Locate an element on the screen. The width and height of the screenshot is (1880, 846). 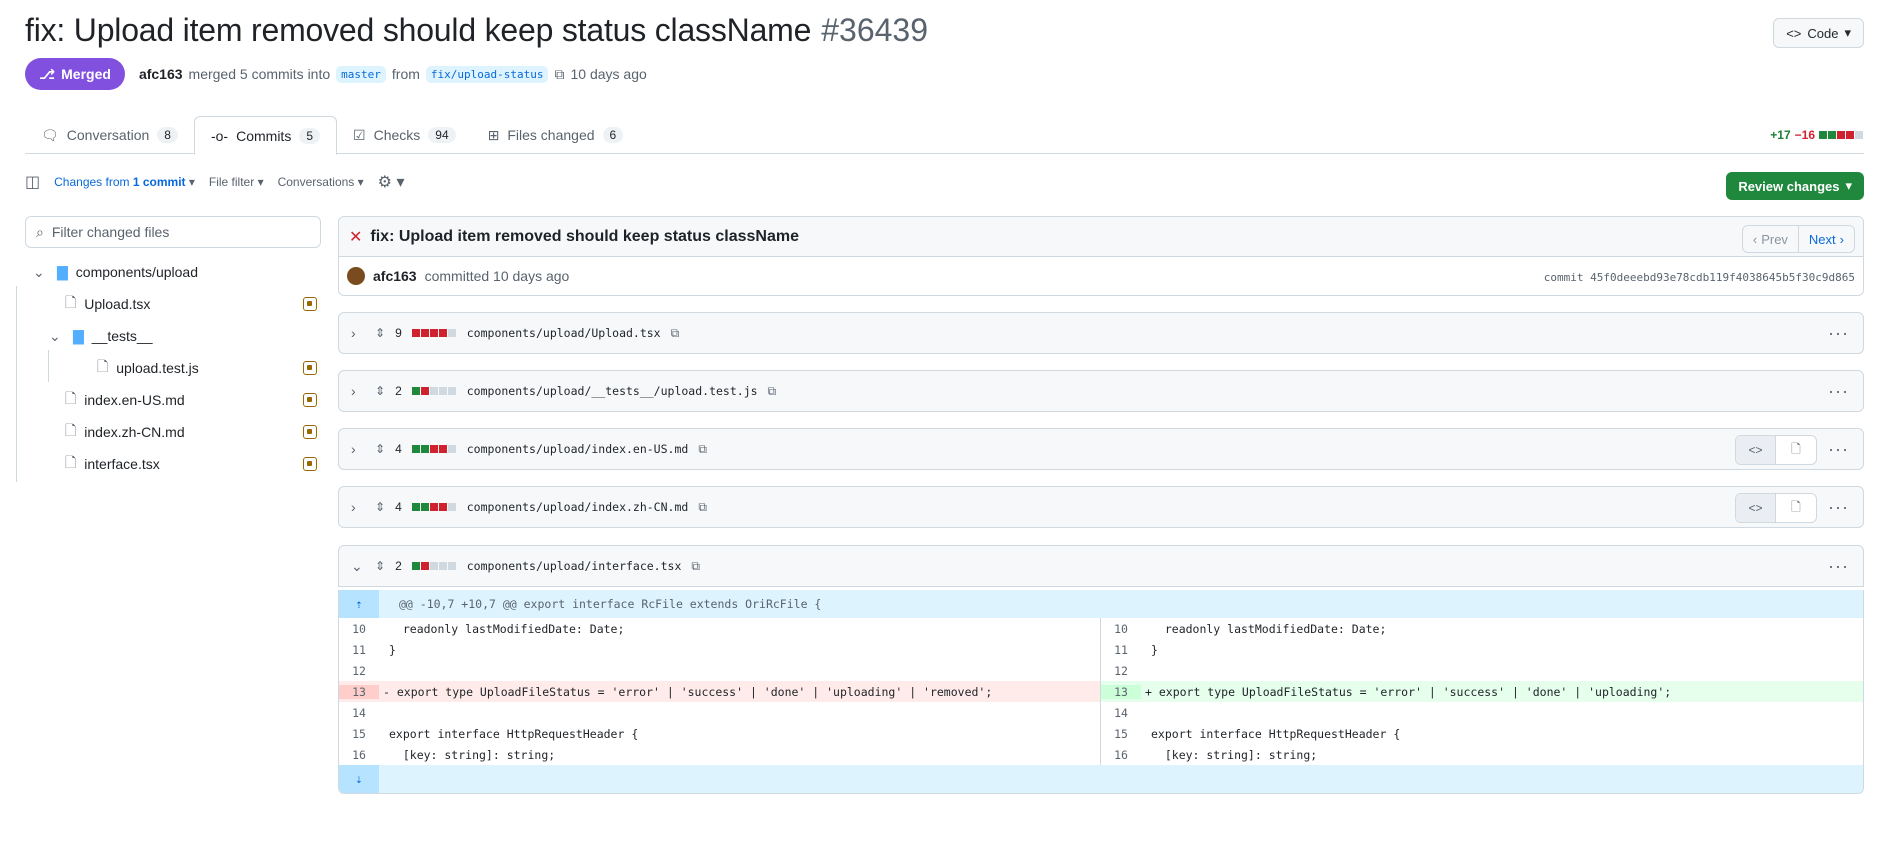
gear-icon: ⚙ ▾ is located at coordinates (391, 182).